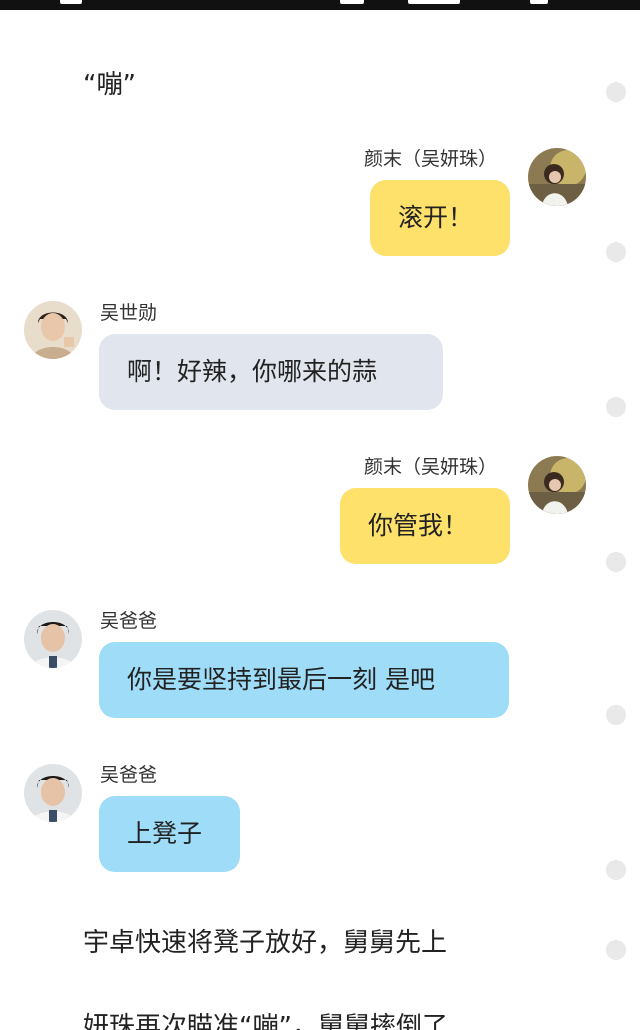  I want to click on status-bar, so click(320, 5).